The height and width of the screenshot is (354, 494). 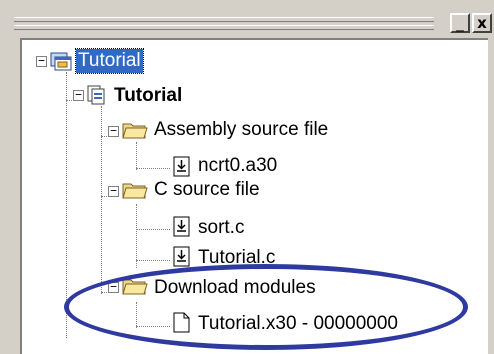 I want to click on file-label: Tutorial.x30 - 00000000, so click(x=298, y=324).